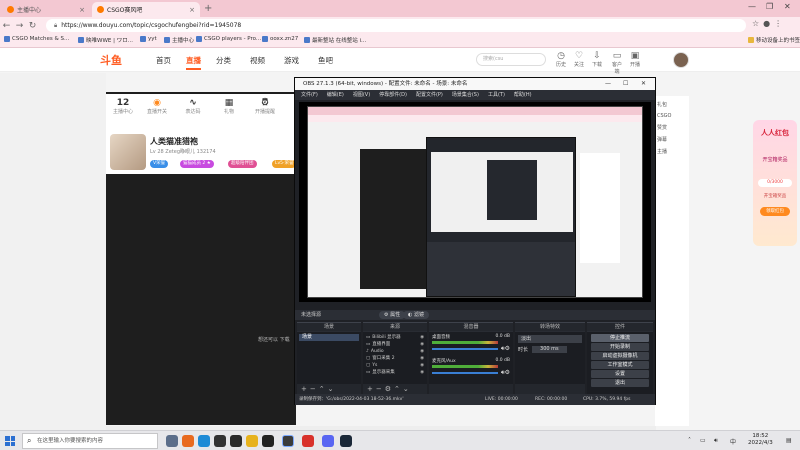 The height and width of the screenshot is (450, 800). I want to click on menu-tools: 工具(T), so click(496, 95).